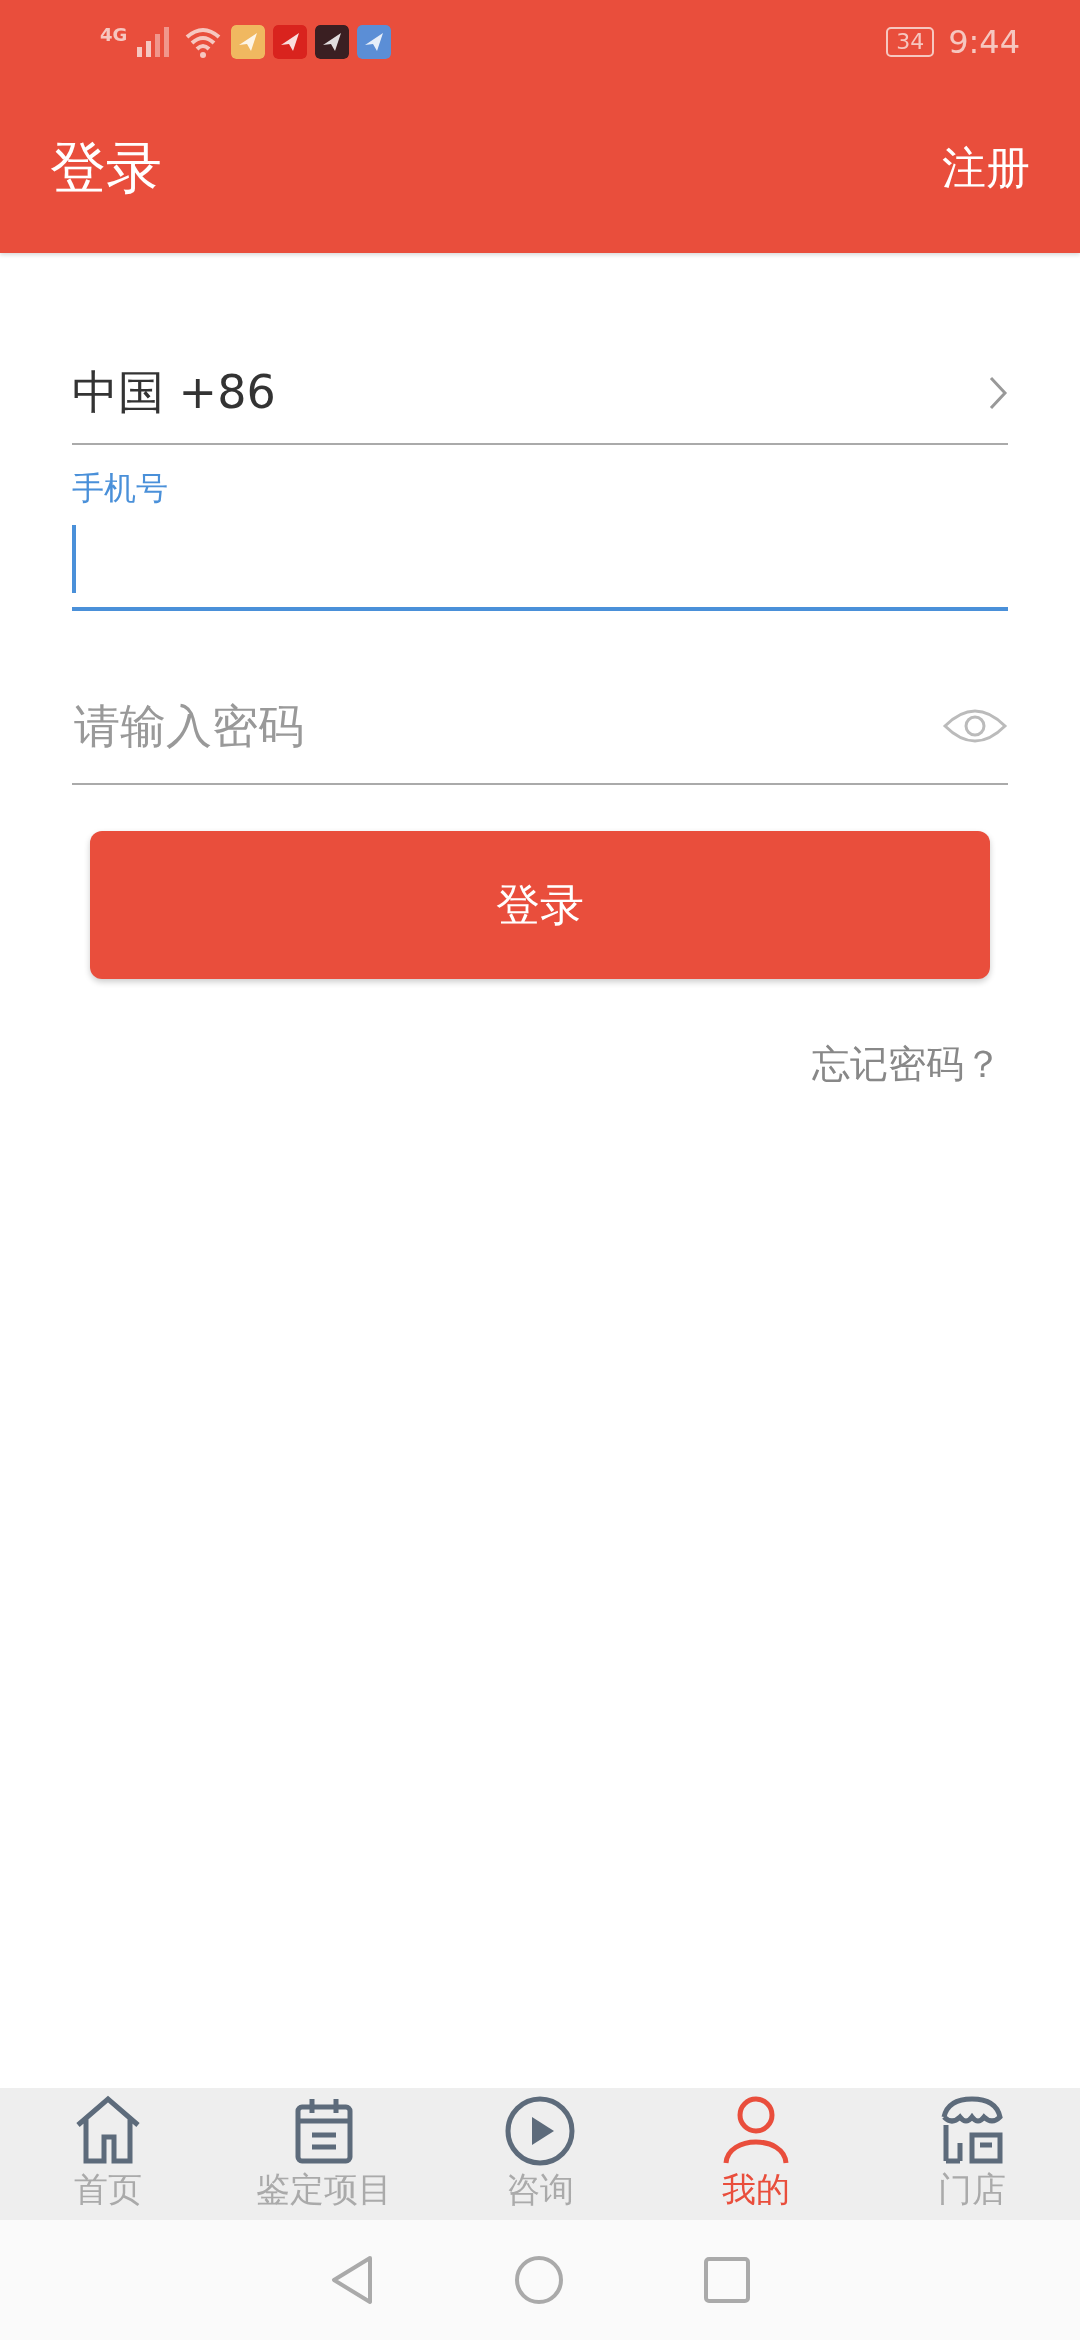 Image resolution: width=1080 pixels, height=2340 pixels. What do you see at coordinates (972, 2154) in the screenshot?
I see `nav-tab: 门店` at bounding box center [972, 2154].